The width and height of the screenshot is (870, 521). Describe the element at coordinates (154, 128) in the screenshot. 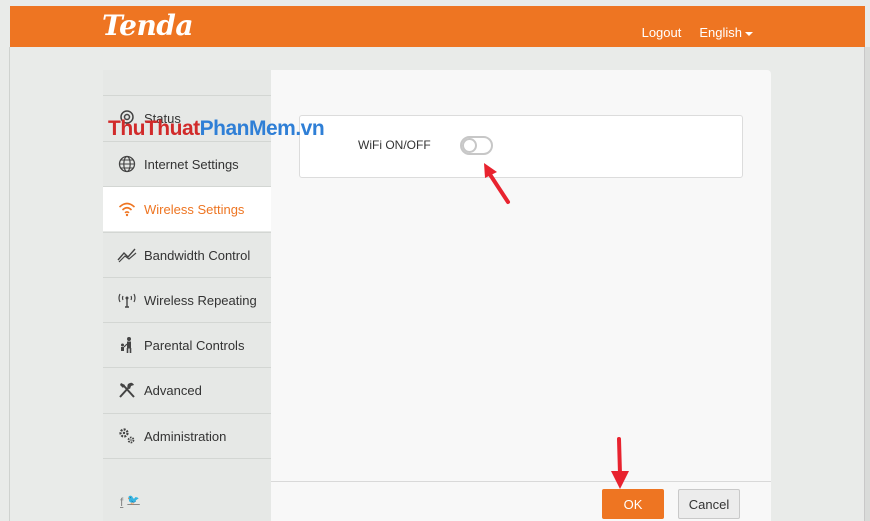

I see `watermark-part1: ThuThuat` at that location.